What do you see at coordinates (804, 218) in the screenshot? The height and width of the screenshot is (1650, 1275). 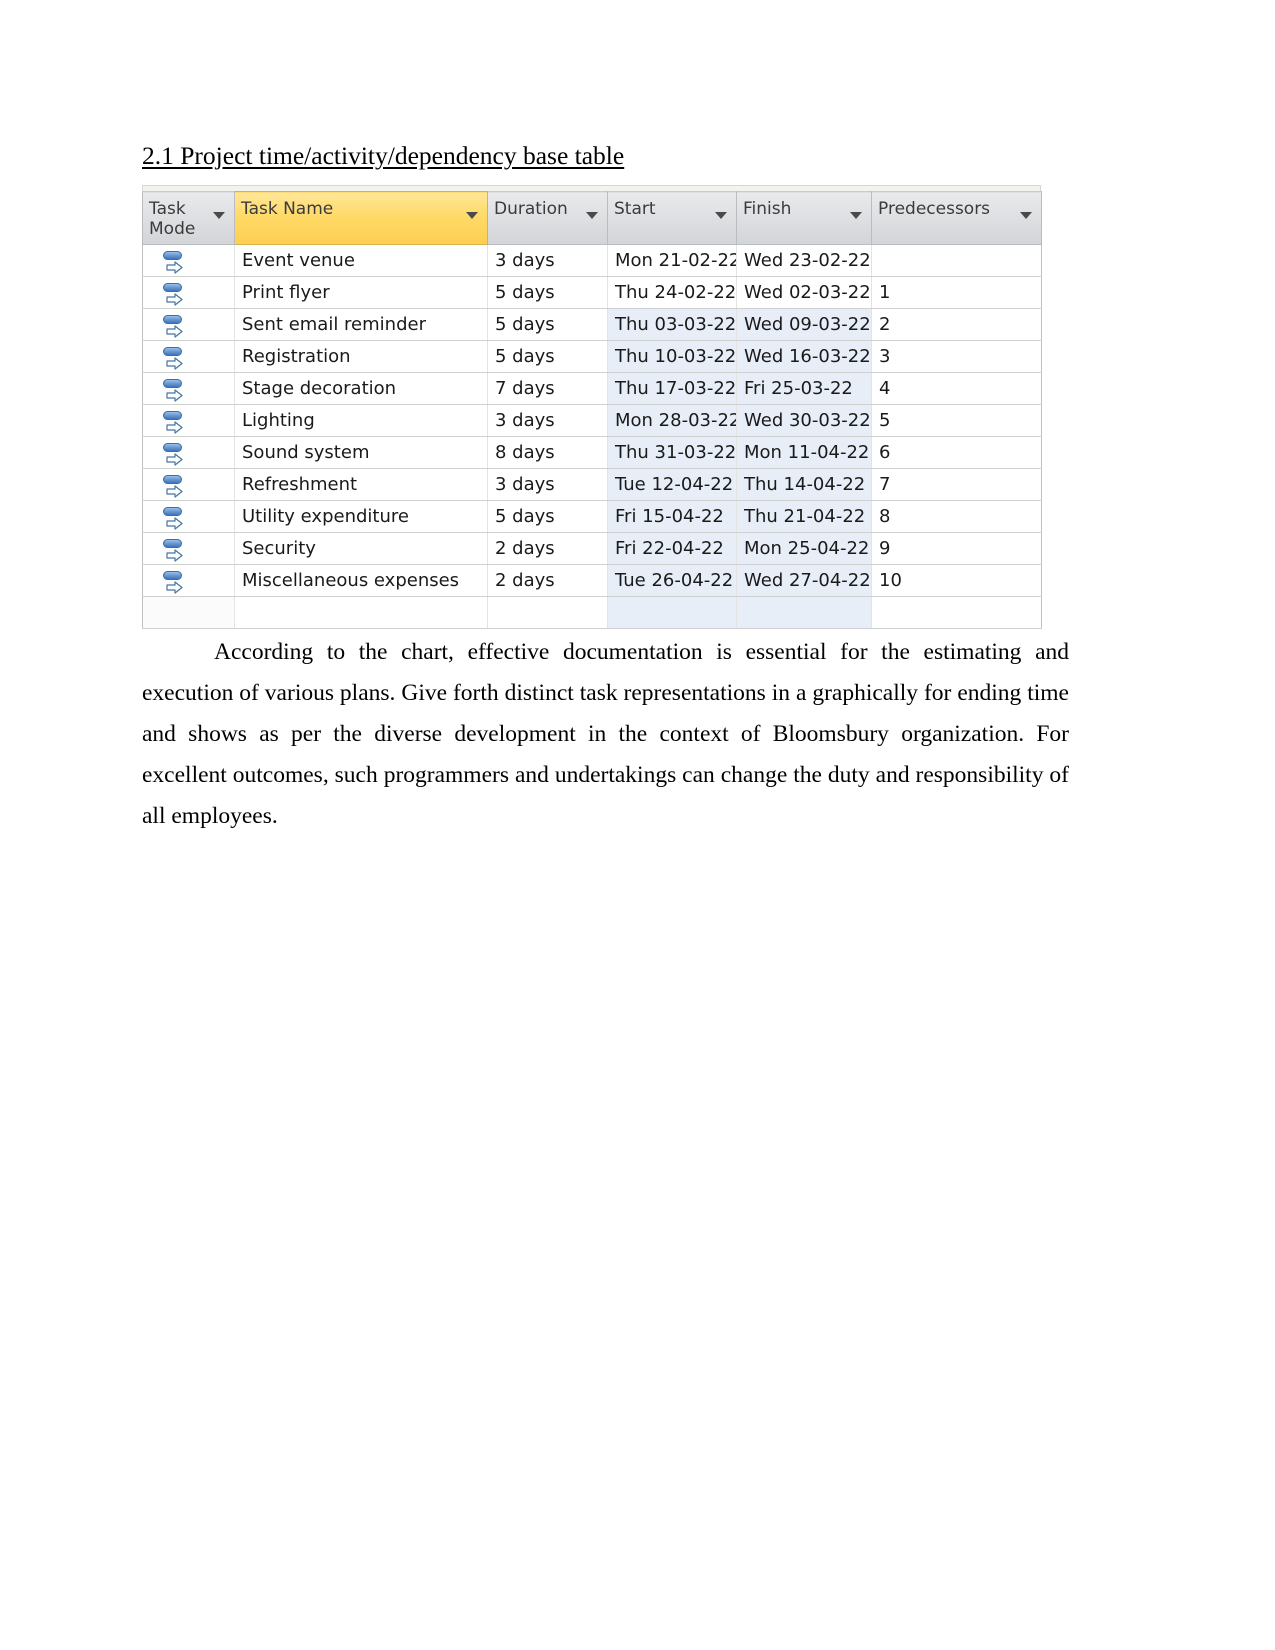 I see `column-header-finish: Finish` at bounding box center [804, 218].